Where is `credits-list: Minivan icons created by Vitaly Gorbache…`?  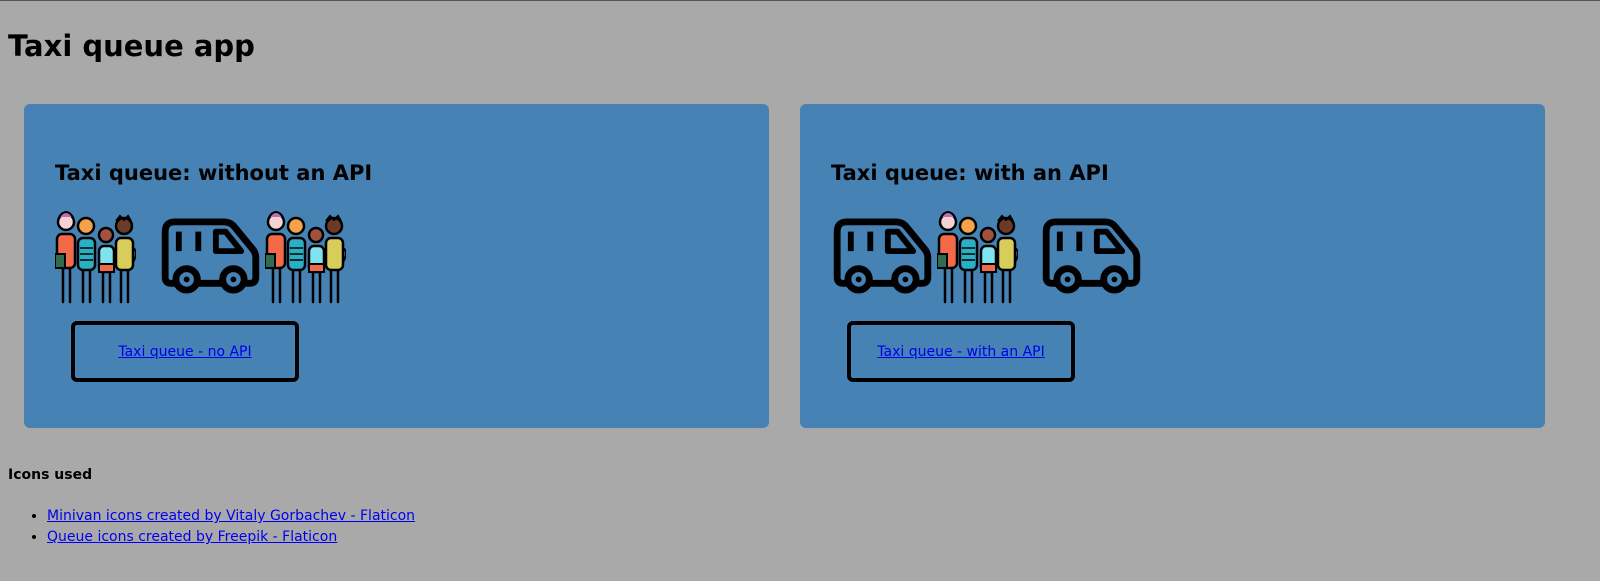 credits-list: Minivan icons created by Vitaly Gorbache… is located at coordinates (211, 527).